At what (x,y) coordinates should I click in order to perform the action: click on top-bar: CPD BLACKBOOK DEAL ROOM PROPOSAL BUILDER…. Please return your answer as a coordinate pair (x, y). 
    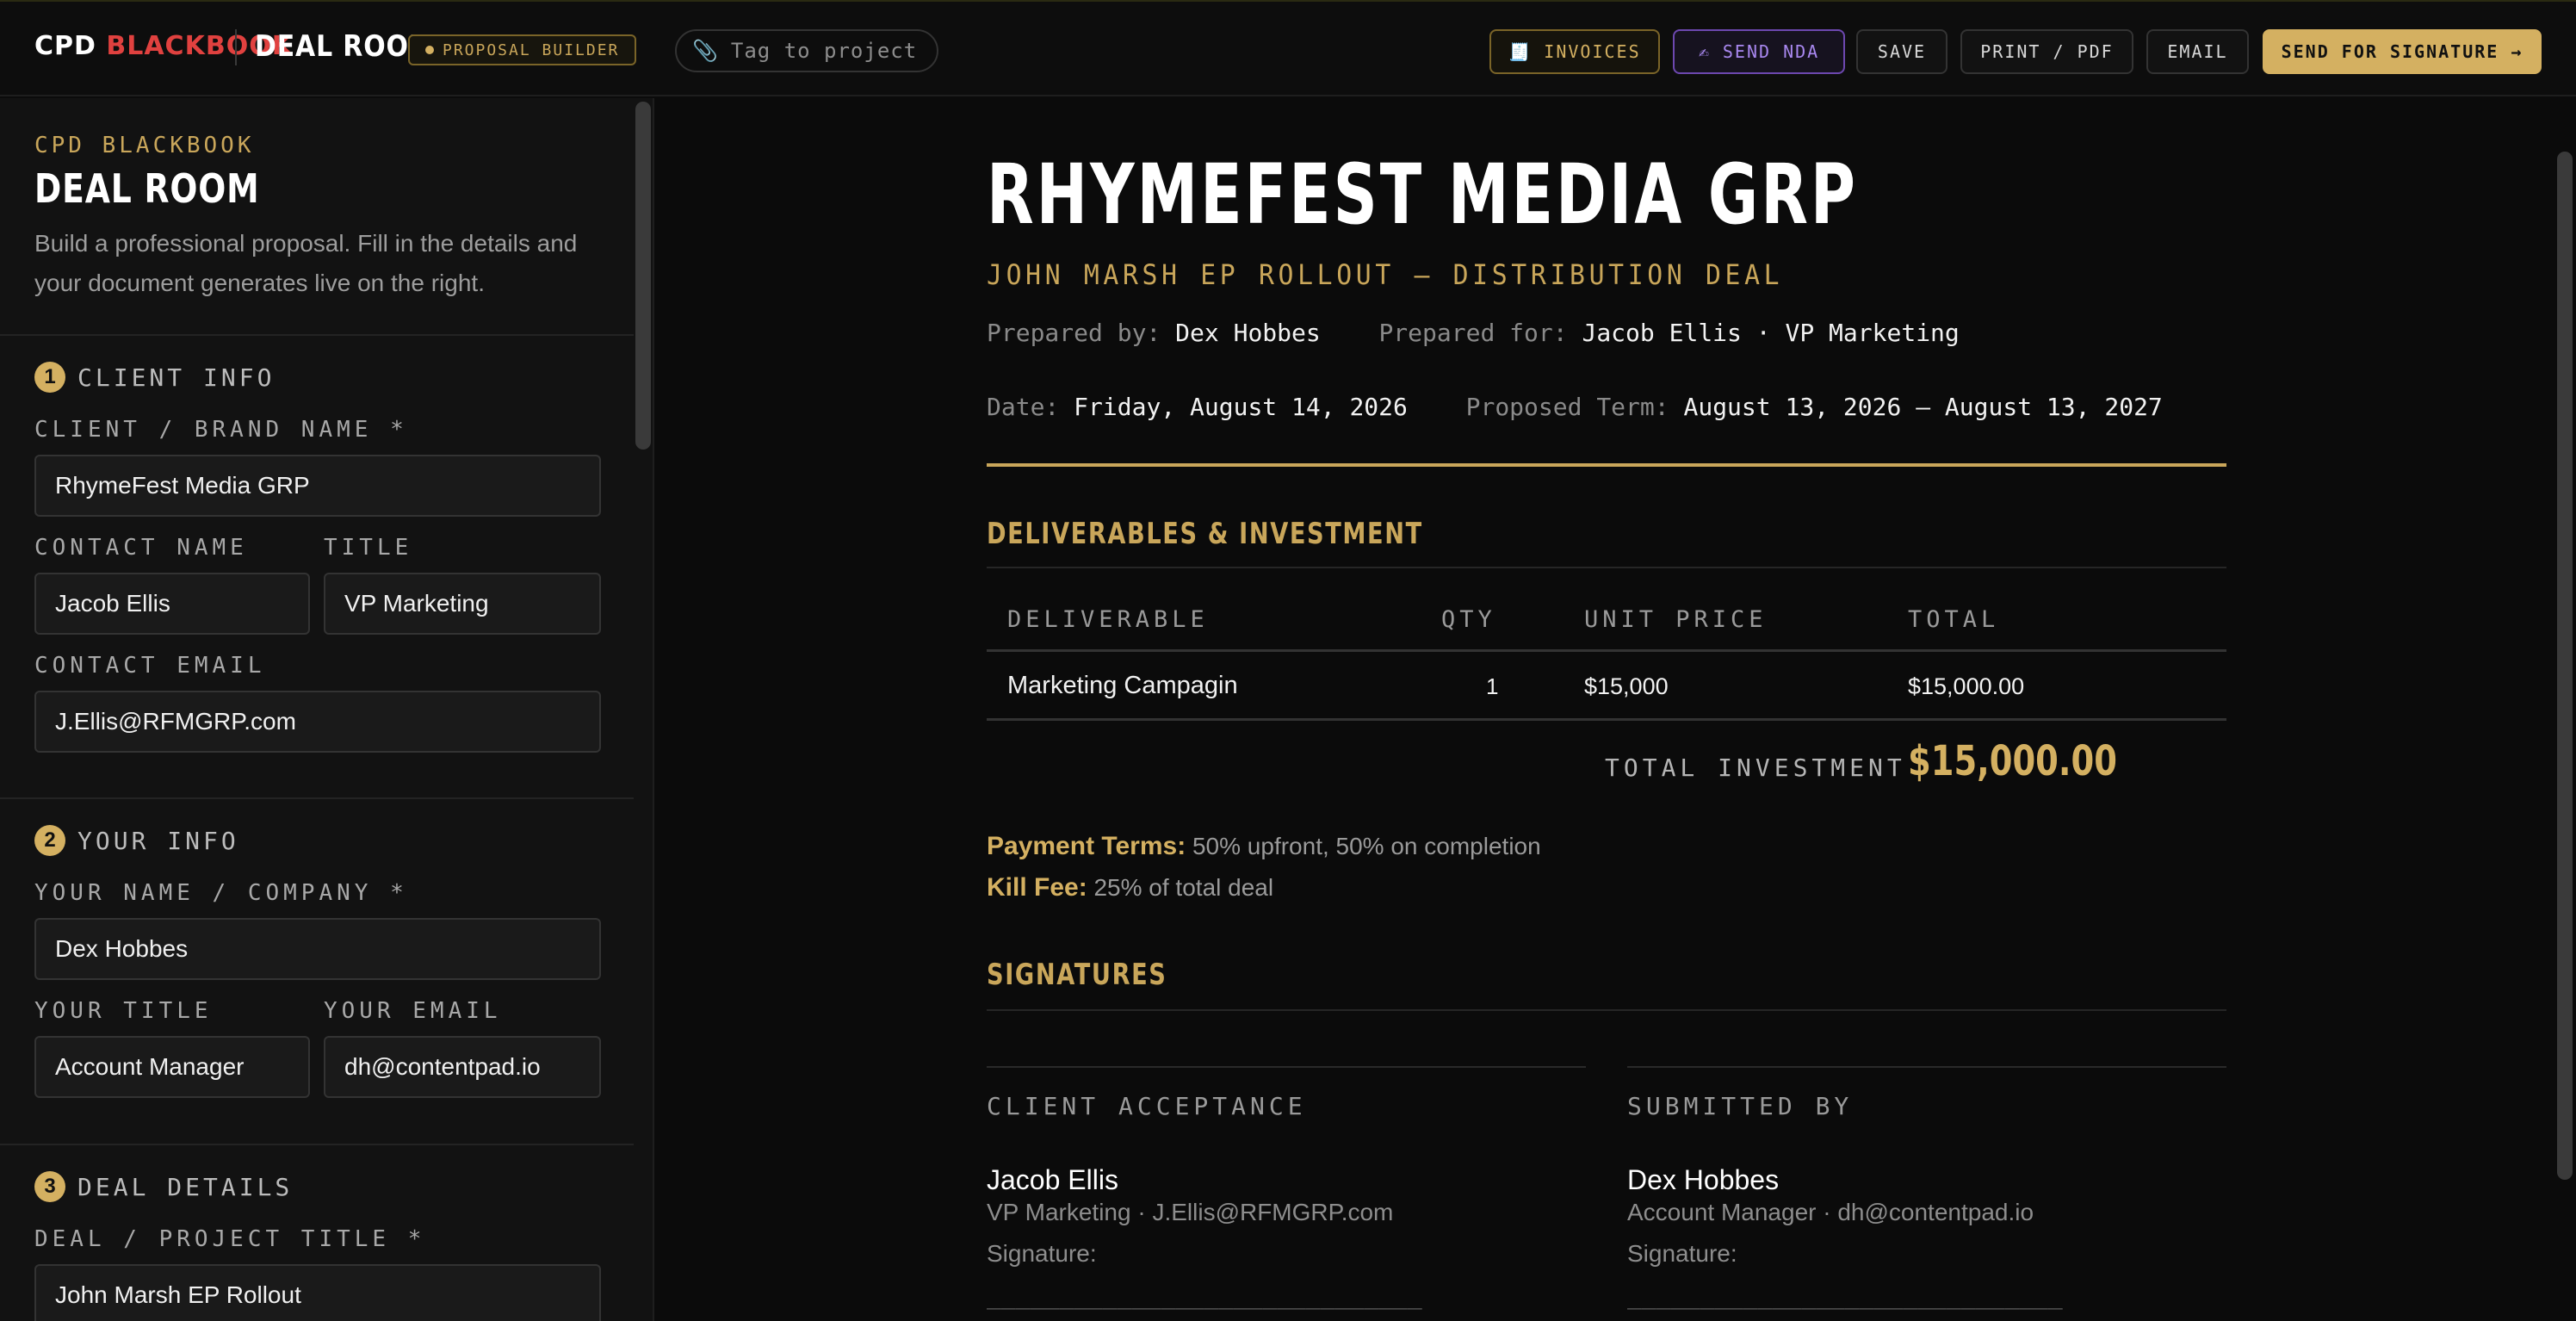
    Looking at the image, I should click on (1288, 48).